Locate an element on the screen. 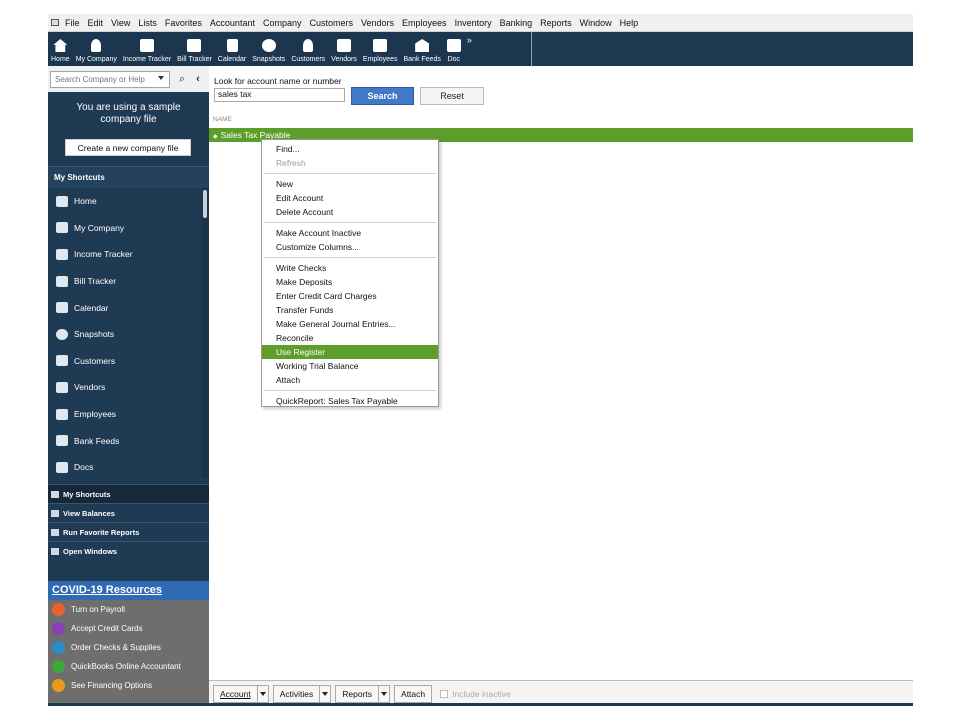  payroll-icon is located at coordinates (58, 609).